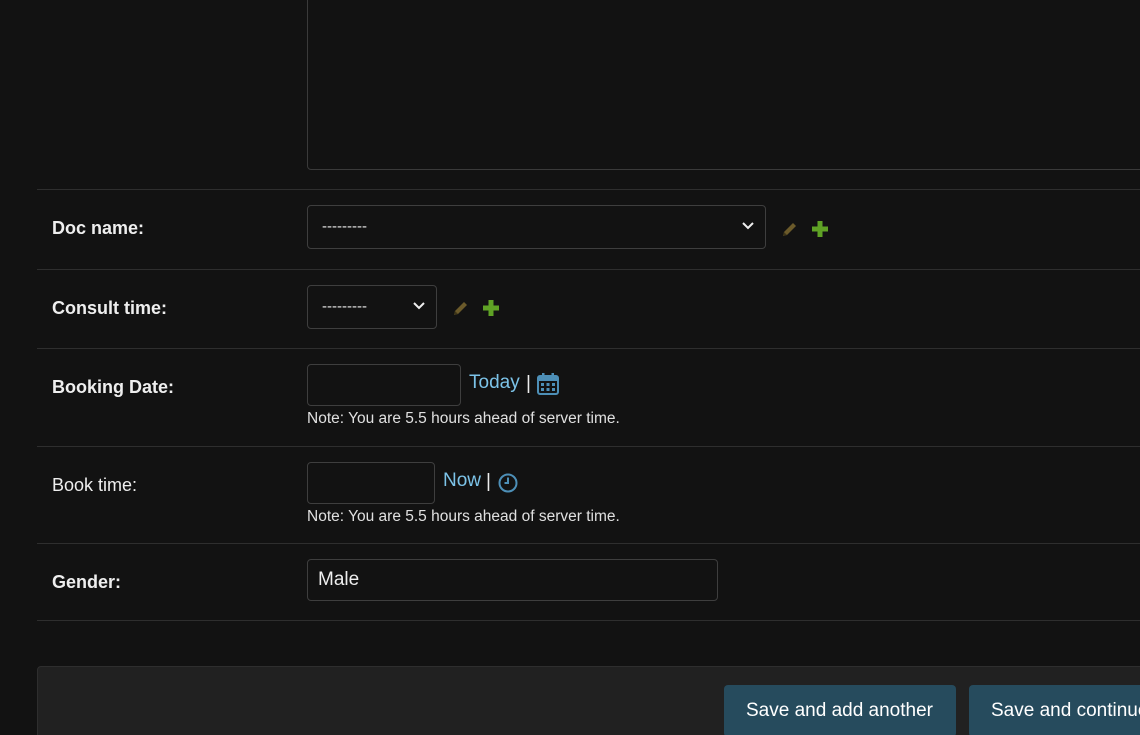 This screenshot has height=735, width=1140. What do you see at coordinates (512, 580) in the screenshot?
I see `gender-input: Male` at bounding box center [512, 580].